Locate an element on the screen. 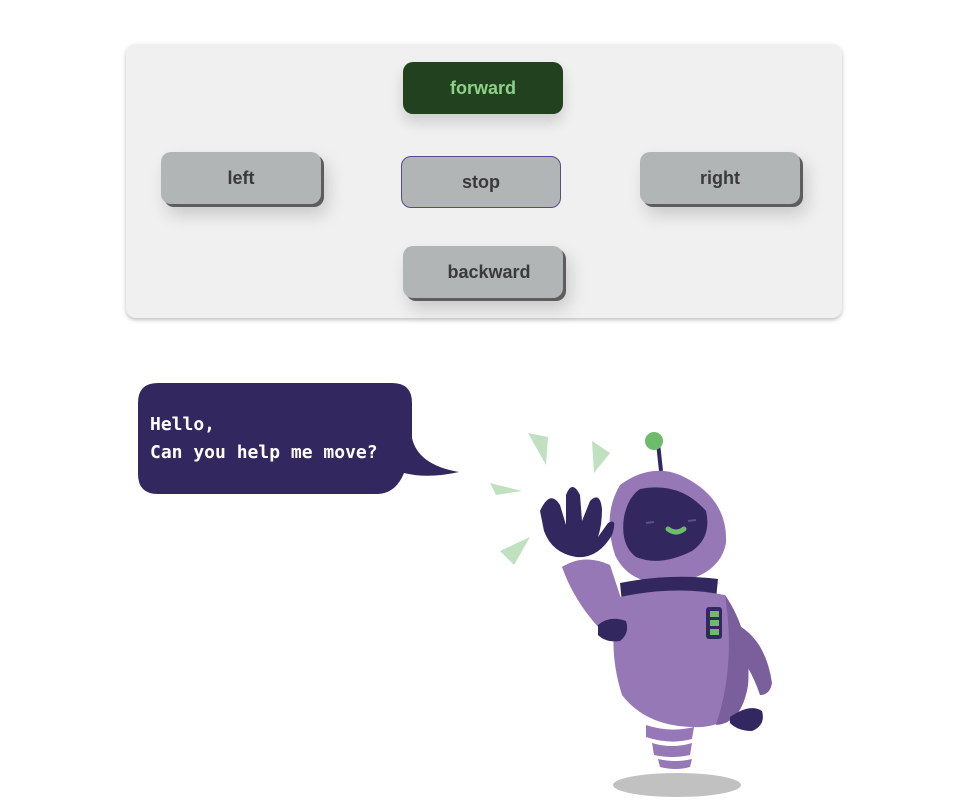  left-button: left is located at coordinates (241, 178).